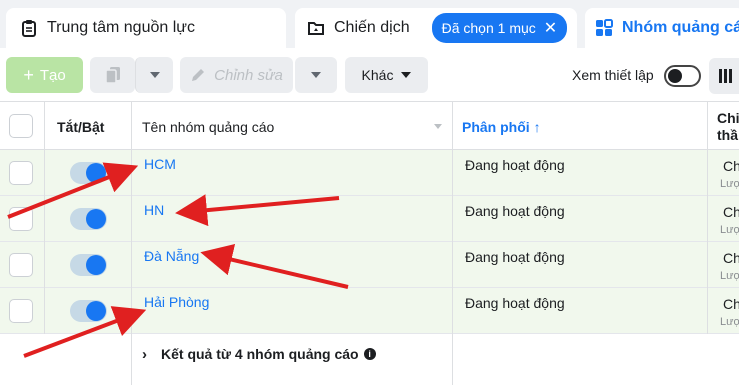 Image resolution: width=739 pixels, height=385 pixels. Describe the element at coordinates (28, 74) in the screenshot. I see `plus-icon: +` at that location.